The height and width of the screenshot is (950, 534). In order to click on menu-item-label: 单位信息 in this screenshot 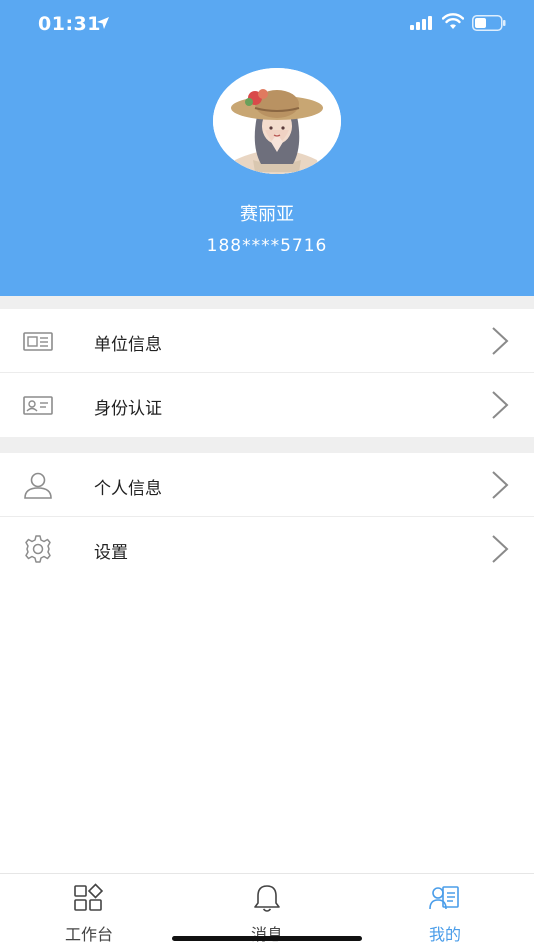, I will do `click(128, 345)`.